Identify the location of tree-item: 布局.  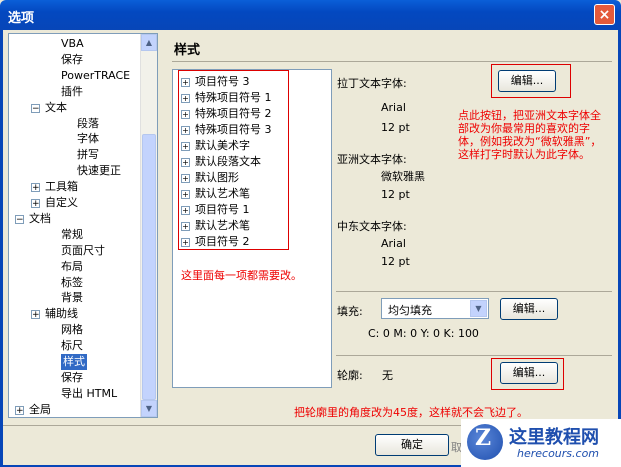
(75, 267).